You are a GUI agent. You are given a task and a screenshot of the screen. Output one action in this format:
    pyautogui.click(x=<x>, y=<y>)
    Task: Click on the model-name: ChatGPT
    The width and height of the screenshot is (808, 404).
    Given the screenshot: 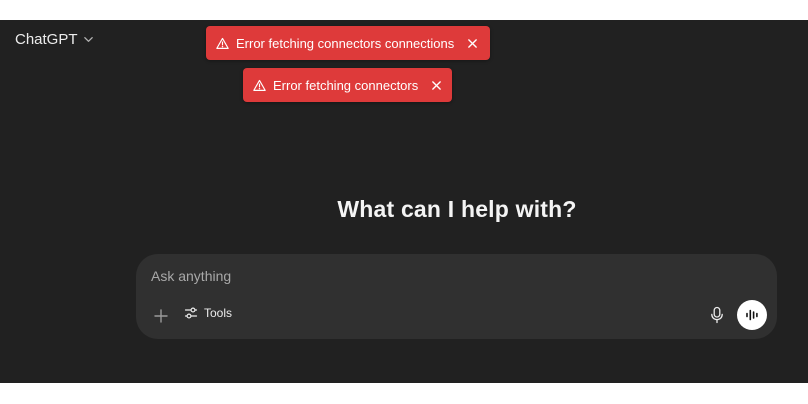 What is the action you would take?
    pyautogui.click(x=46, y=39)
    